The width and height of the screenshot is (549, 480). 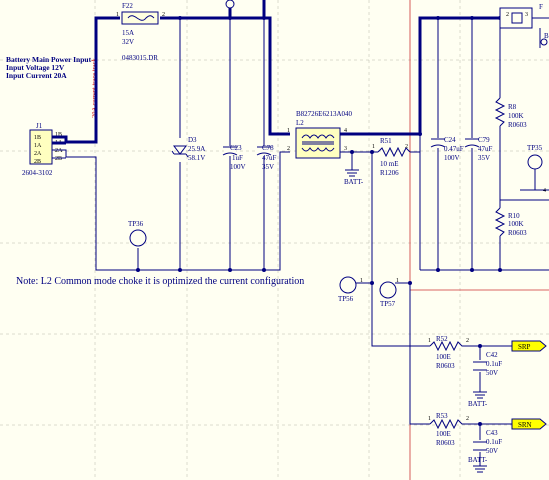 What do you see at coordinates (136, 224) in the screenshot?
I see `svg-text: TP36` at bounding box center [136, 224].